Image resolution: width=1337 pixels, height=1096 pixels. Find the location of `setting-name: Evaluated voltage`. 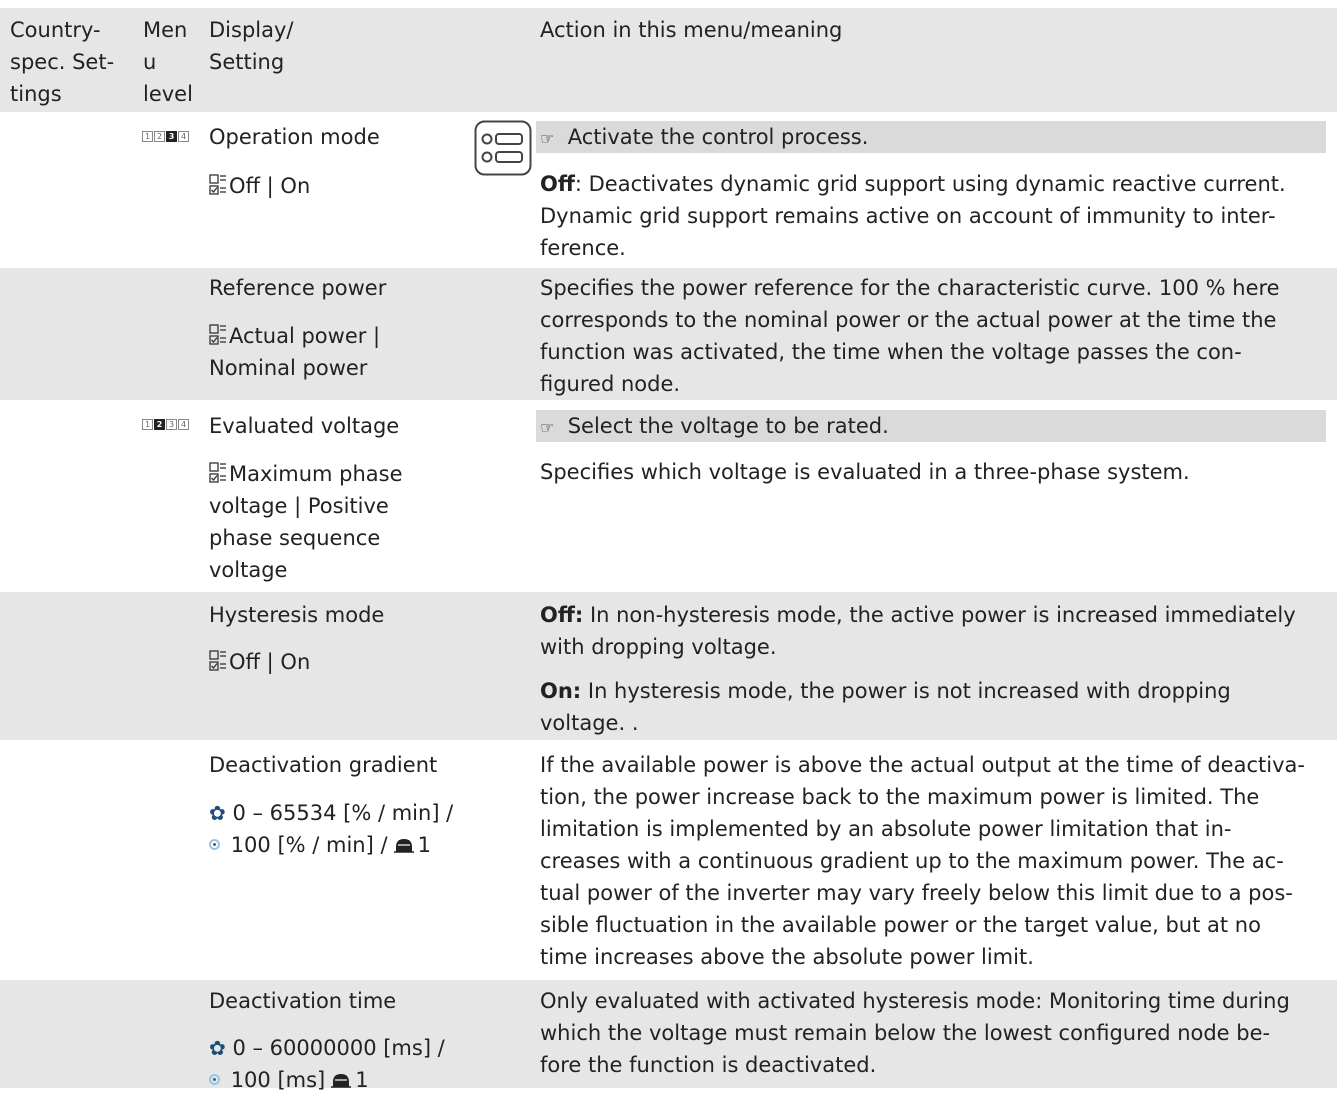

setting-name: Evaluated voltage is located at coordinates (304, 426).